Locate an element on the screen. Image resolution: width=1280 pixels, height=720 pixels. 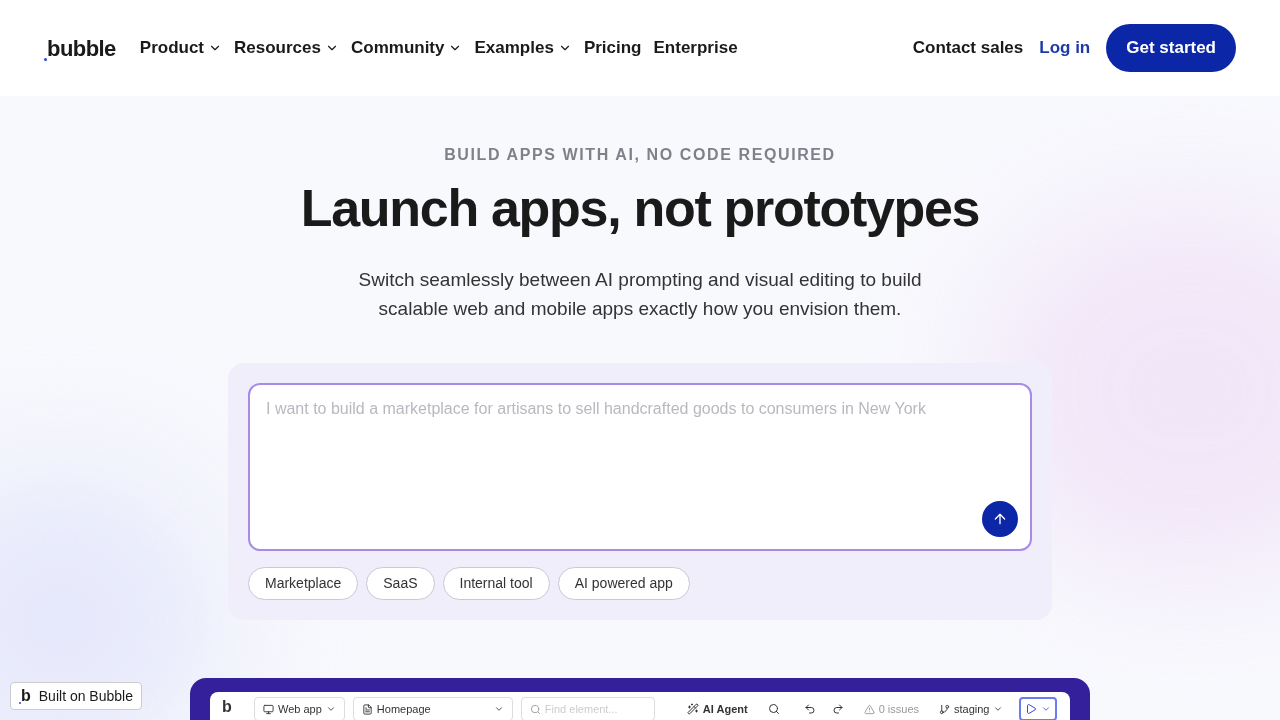
contact-sales-link: Contact sales is located at coordinates (968, 48).